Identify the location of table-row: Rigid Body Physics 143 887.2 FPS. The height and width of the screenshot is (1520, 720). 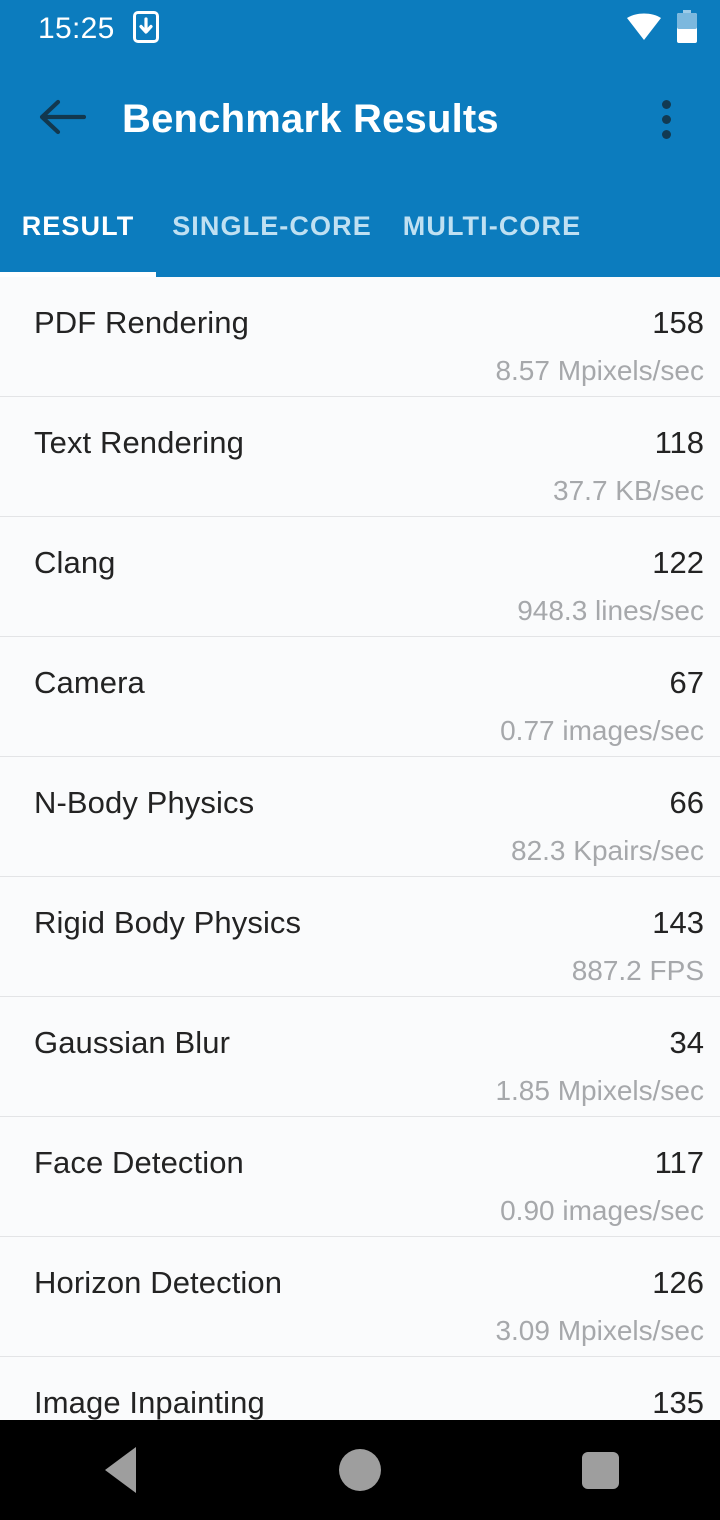
(360, 937).